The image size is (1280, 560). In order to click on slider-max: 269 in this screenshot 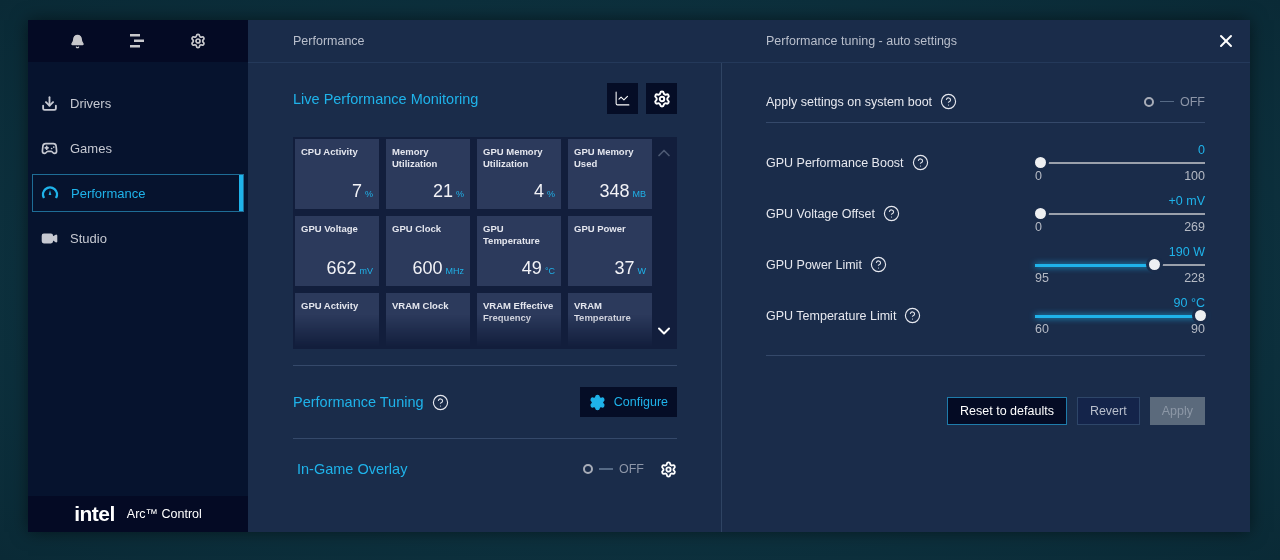, I will do `click(1194, 226)`.